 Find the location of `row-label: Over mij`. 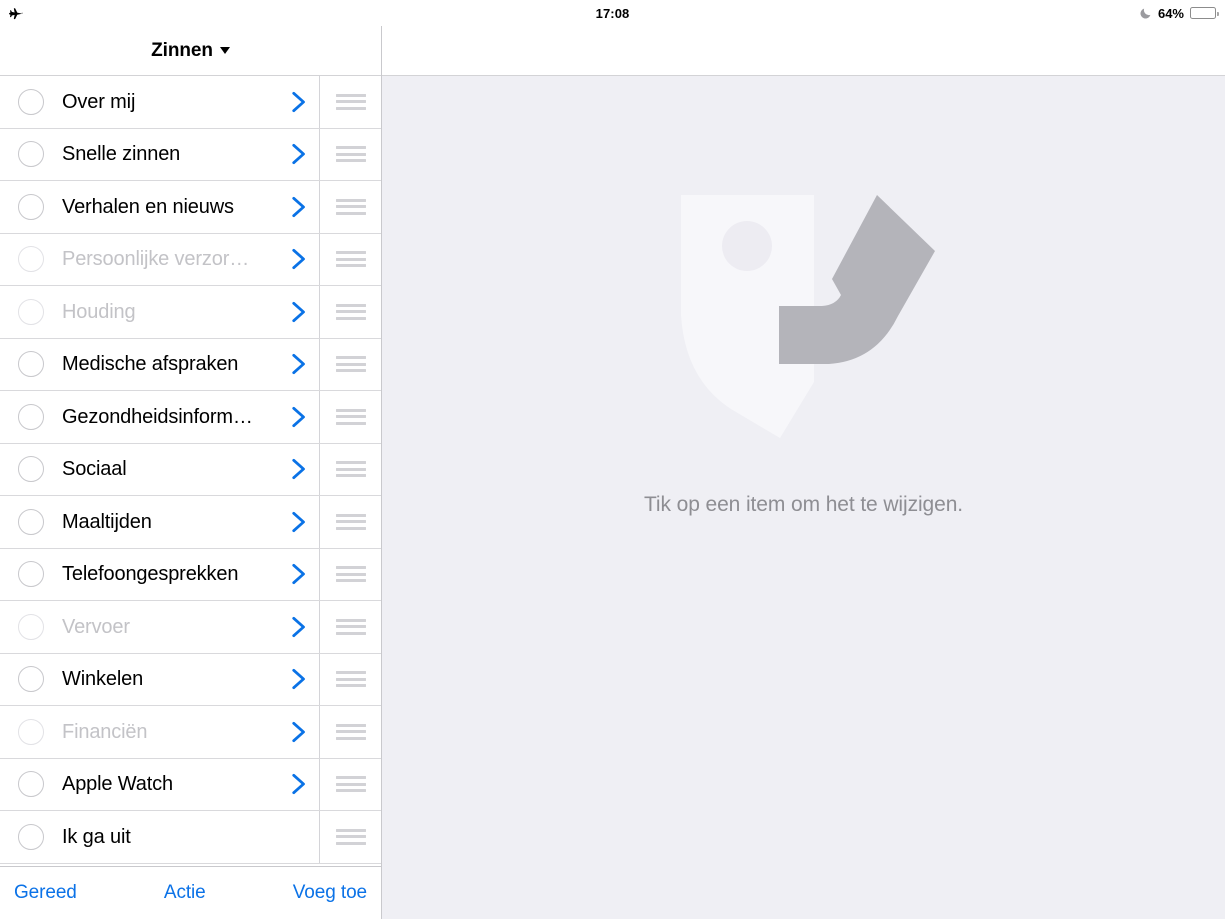

row-label: Over mij is located at coordinates (99, 101).